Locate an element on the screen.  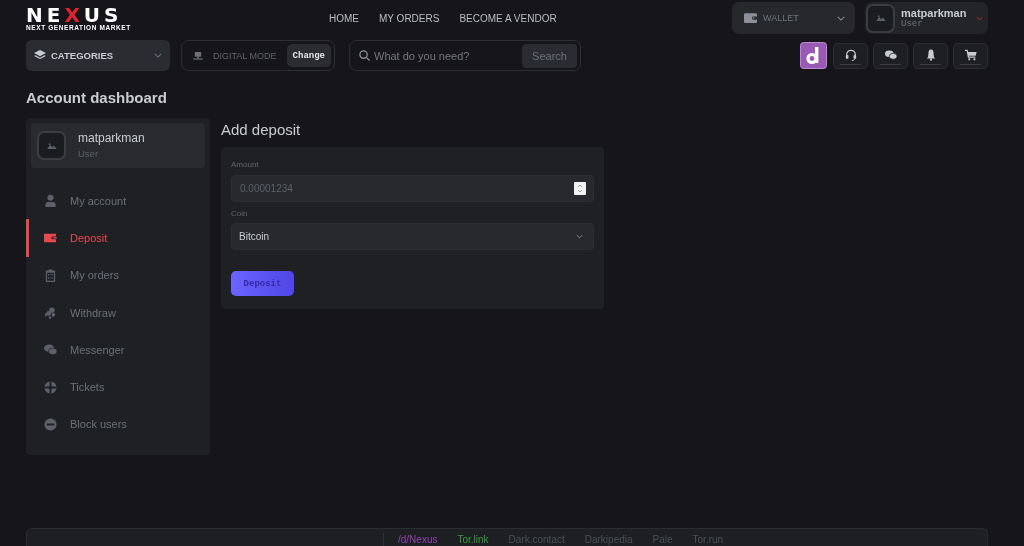
support-button is located at coordinates (850, 55).